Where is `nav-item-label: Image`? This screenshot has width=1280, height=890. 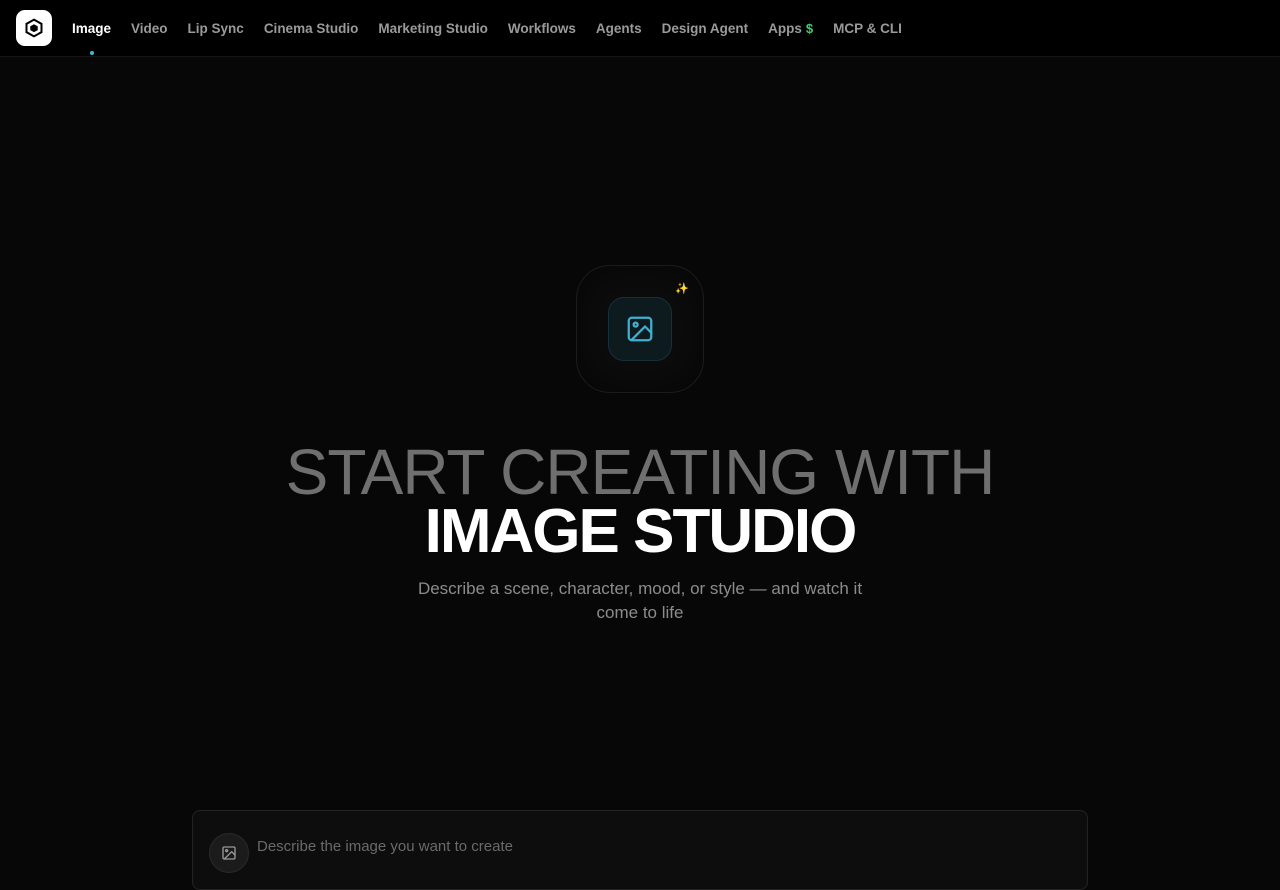 nav-item-label: Image is located at coordinates (92, 28).